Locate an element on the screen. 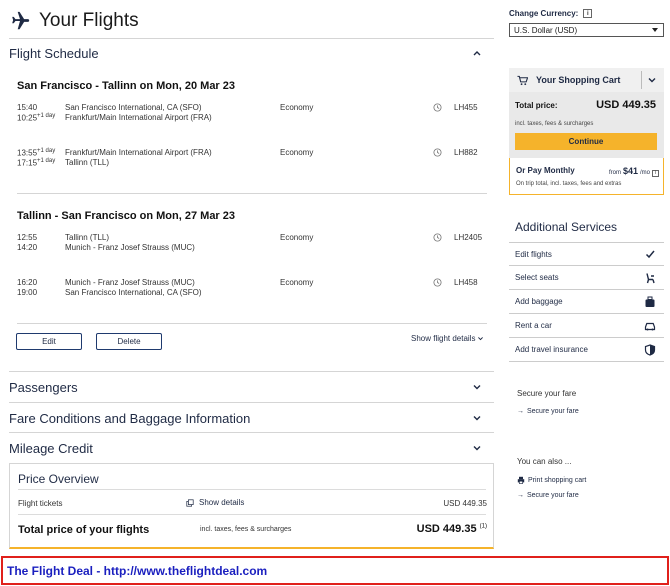 This screenshot has height=586, width=670. departure-airport: Munich - Franz Josef Strauss (MUC) is located at coordinates (130, 282).